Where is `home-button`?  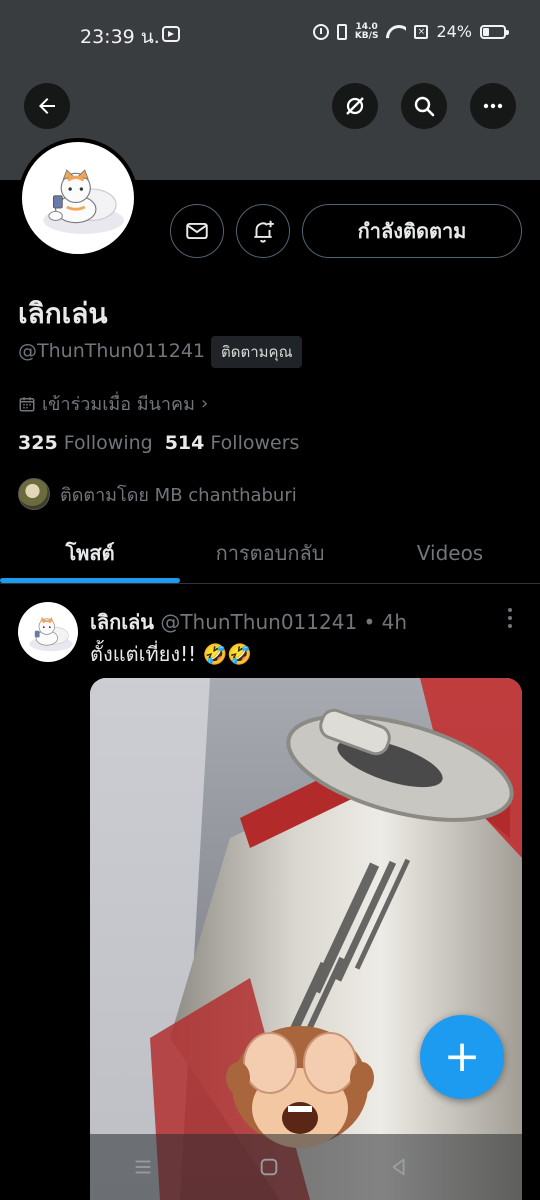
home-button is located at coordinates (269, 1167).